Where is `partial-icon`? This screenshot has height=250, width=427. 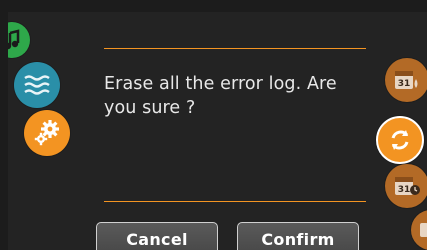 partial-icon is located at coordinates (419, 230).